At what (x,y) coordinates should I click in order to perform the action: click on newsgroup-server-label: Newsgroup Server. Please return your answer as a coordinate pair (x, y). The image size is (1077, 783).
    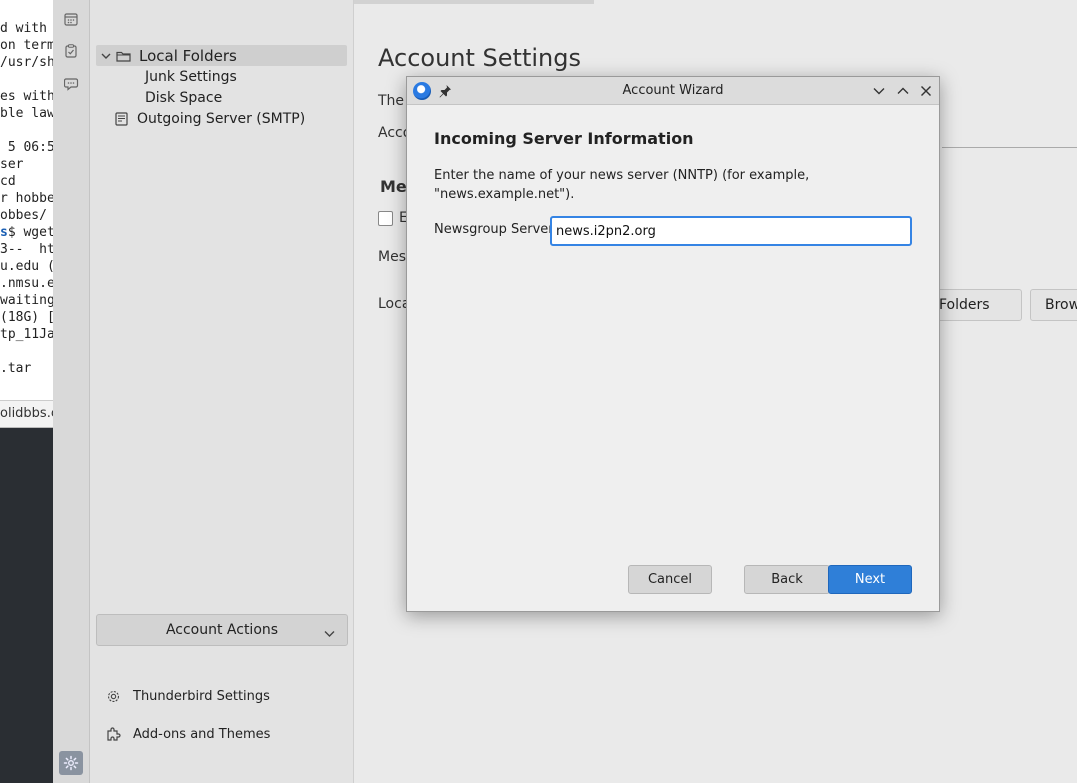
    Looking at the image, I should click on (494, 229).